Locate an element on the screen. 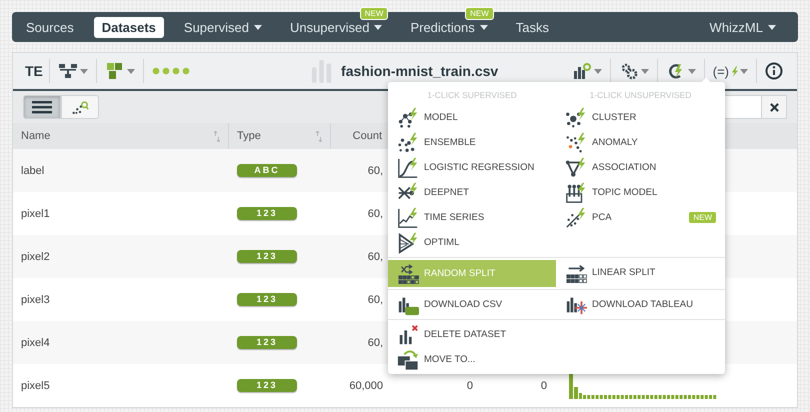 This screenshot has height=412, width=810. anomaly-icon is located at coordinates (576, 143).